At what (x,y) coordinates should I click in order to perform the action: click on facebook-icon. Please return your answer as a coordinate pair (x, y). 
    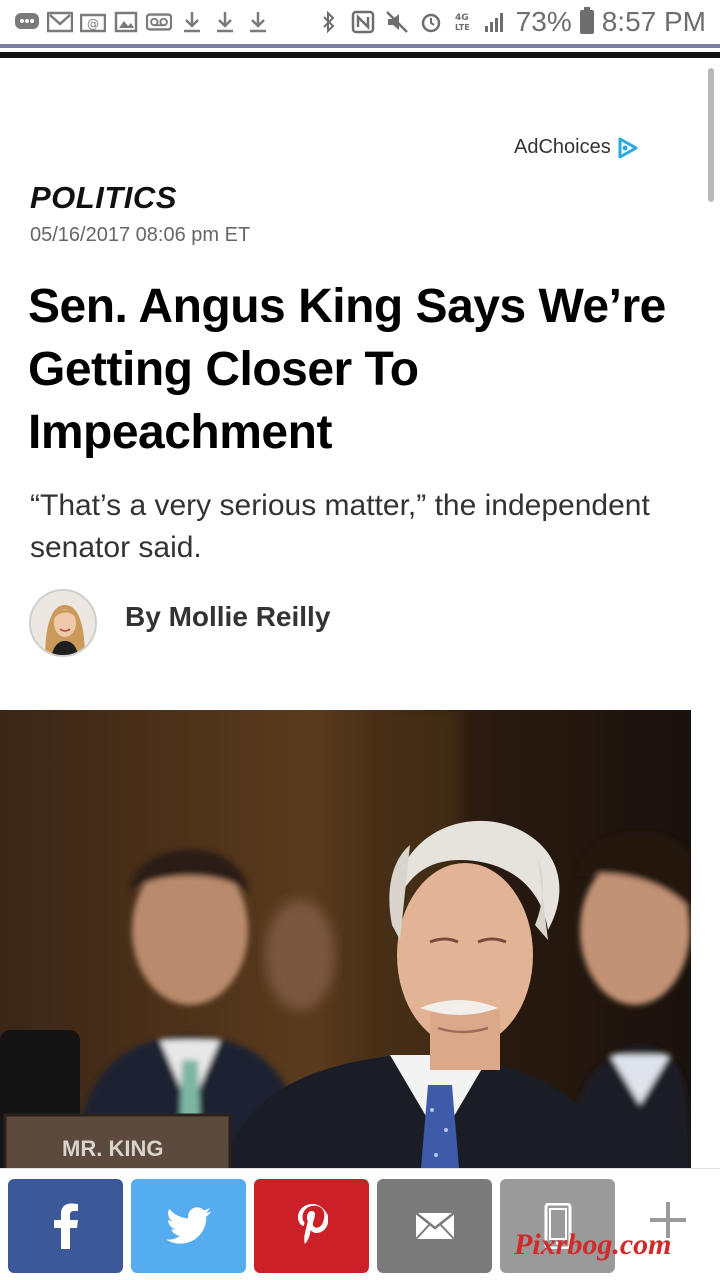
    Looking at the image, I should click on (65, 1226).